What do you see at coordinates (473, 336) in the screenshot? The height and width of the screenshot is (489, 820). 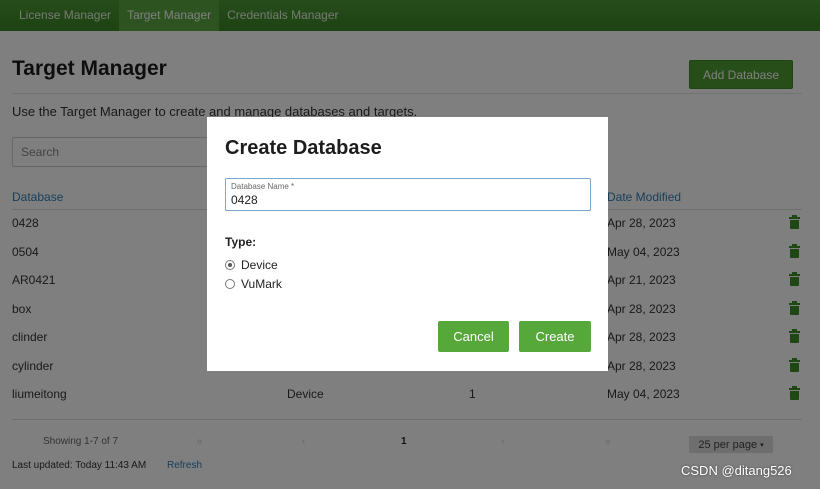 I see `cancel-button: Cancel` at bounding box center [473, 336].